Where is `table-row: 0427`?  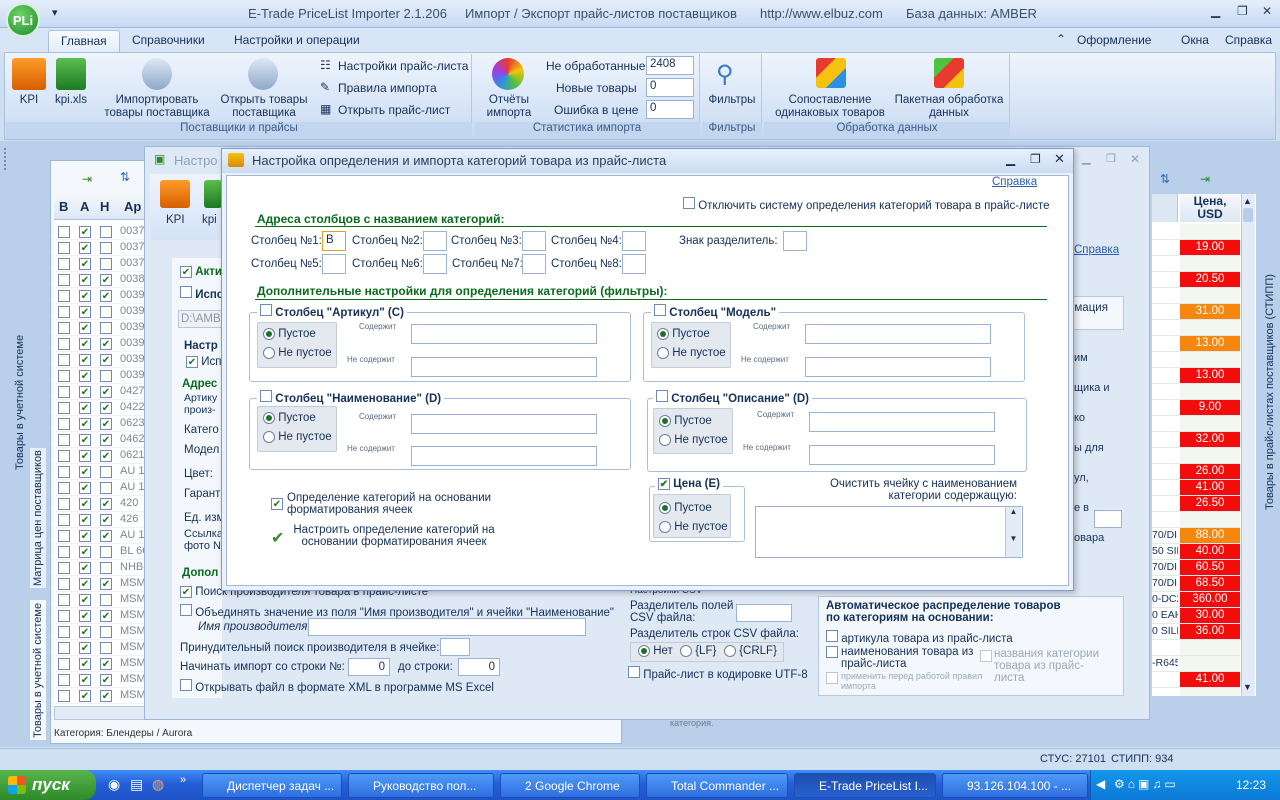
table-row: 0427 is located at coordinates (104, 392).